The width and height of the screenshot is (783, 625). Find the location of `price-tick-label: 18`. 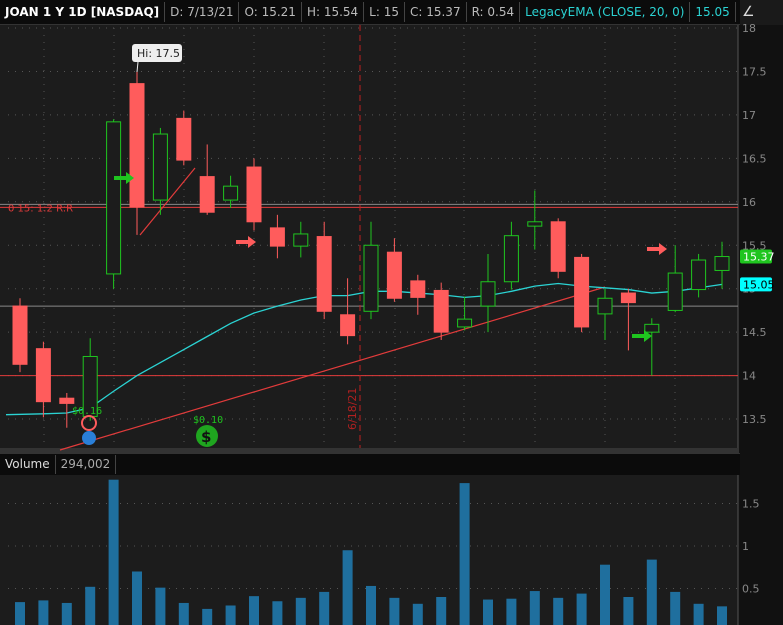

price-tick-label: 18 is located at coordinates (749, 28).